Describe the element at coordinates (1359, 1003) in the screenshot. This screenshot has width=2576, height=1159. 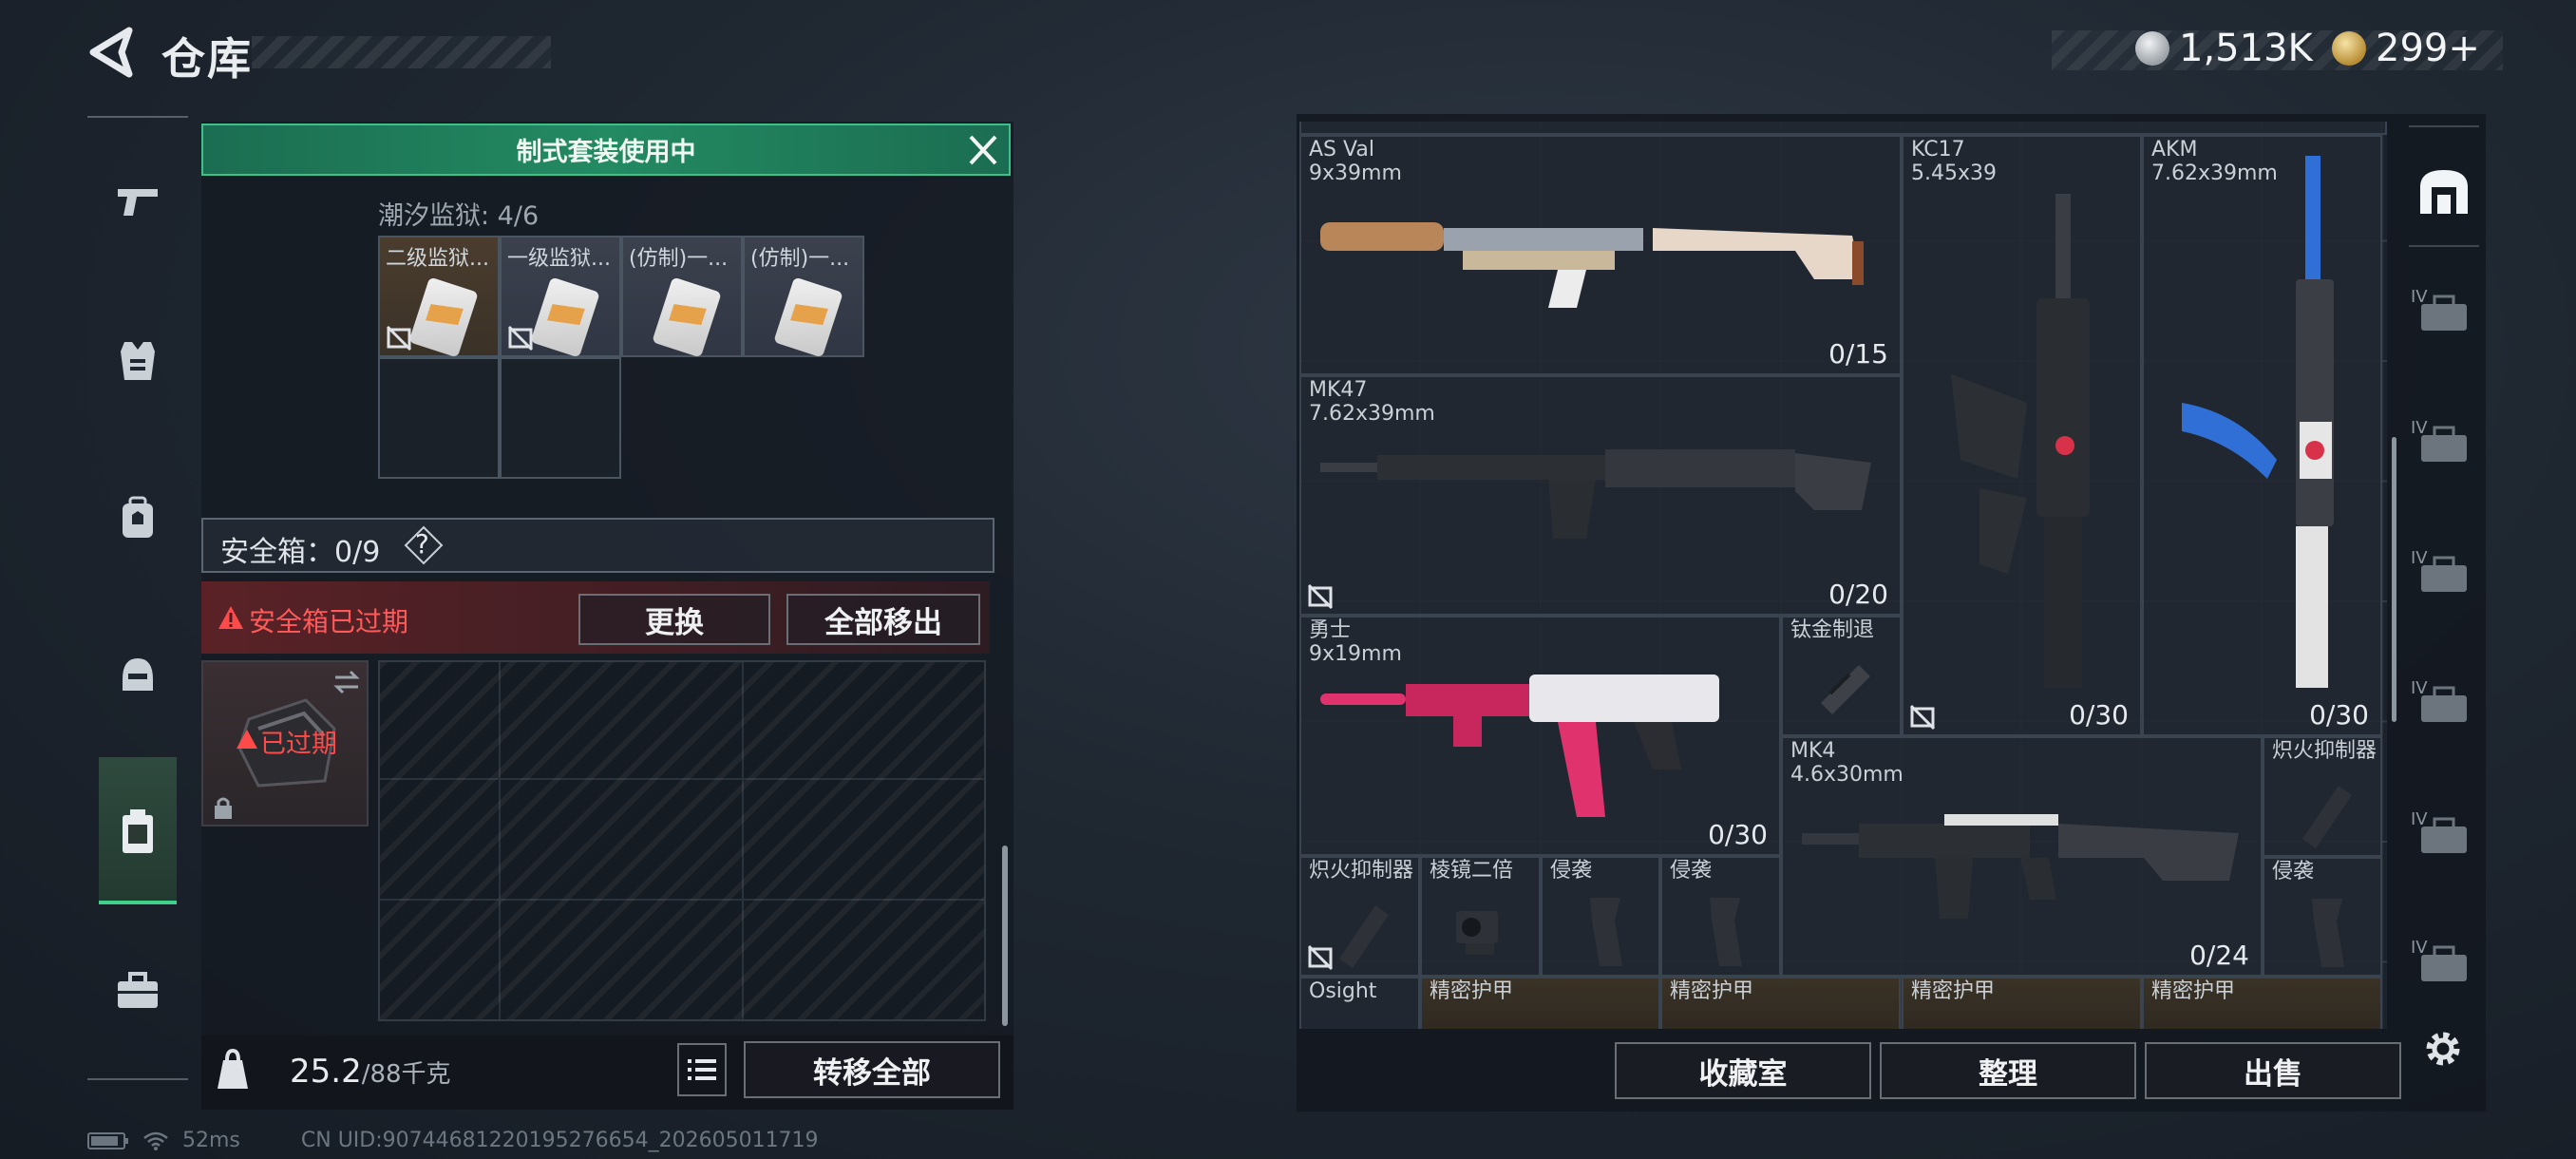
I see `item-osight: Osight` at that location.